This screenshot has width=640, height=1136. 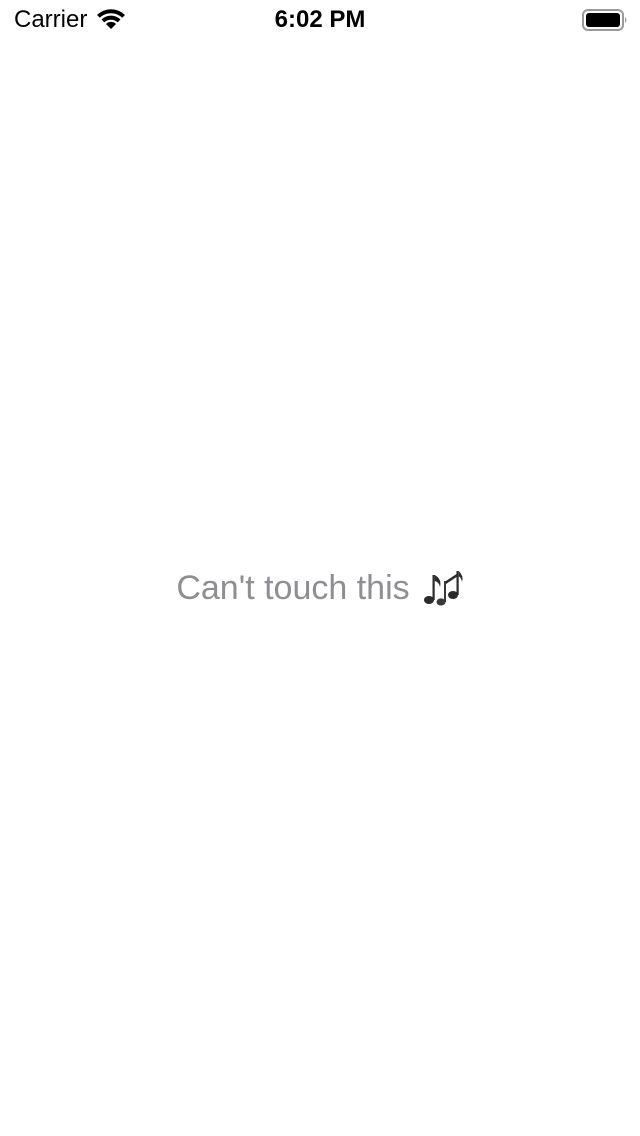 I want to click on music-notes-icon, so click(x=443, y=588).